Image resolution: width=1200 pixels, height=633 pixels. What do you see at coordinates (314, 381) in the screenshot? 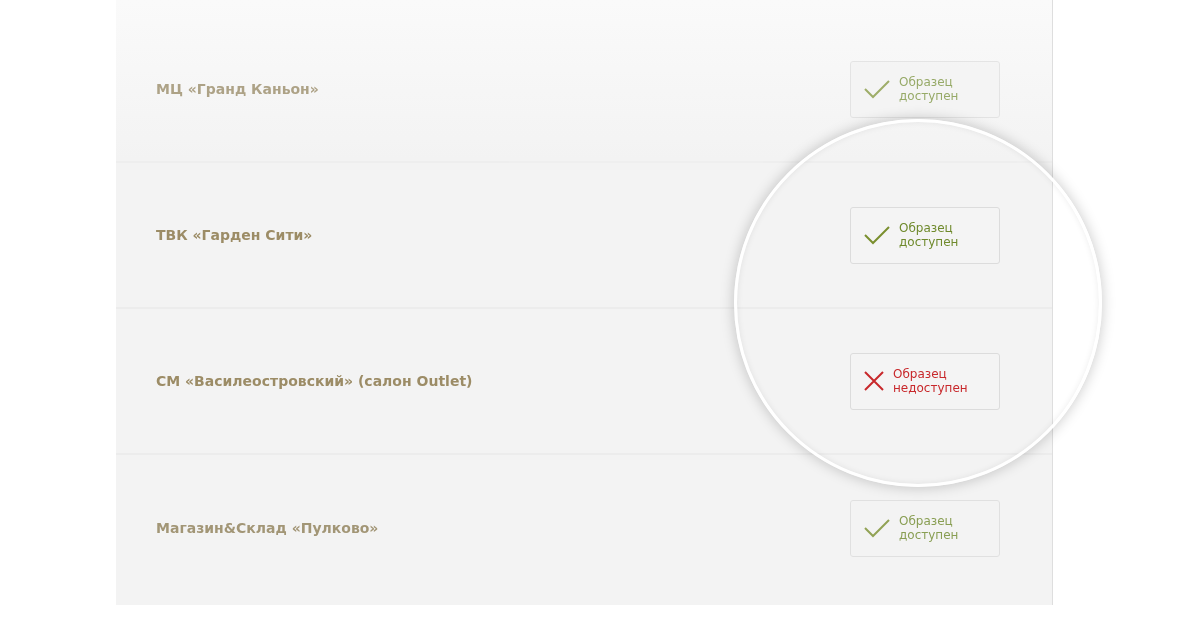
I see `store-name: СМ «Василеостровский» (салон Outlet)` at bounding box center [314, 381].